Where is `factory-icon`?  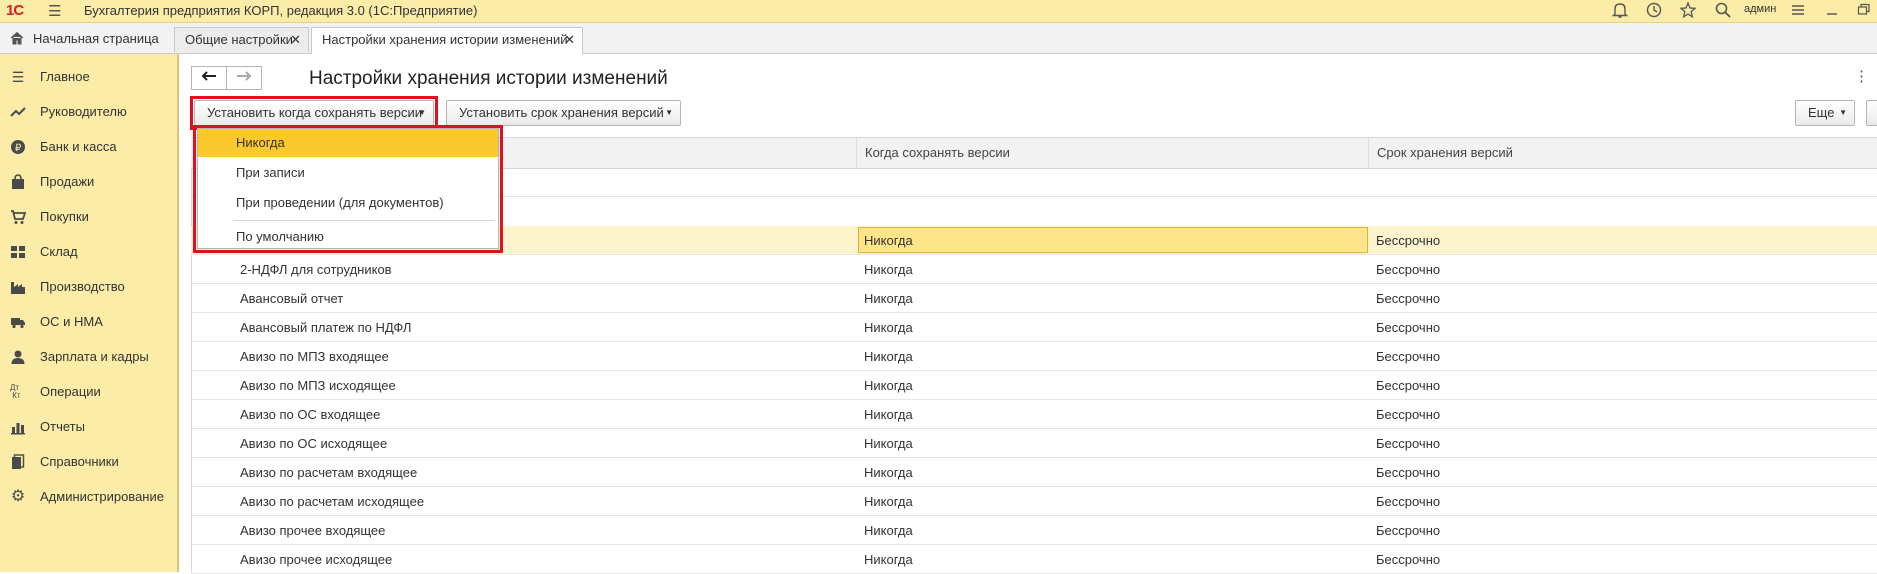 factory-icon is located at coordinates (18, 287).